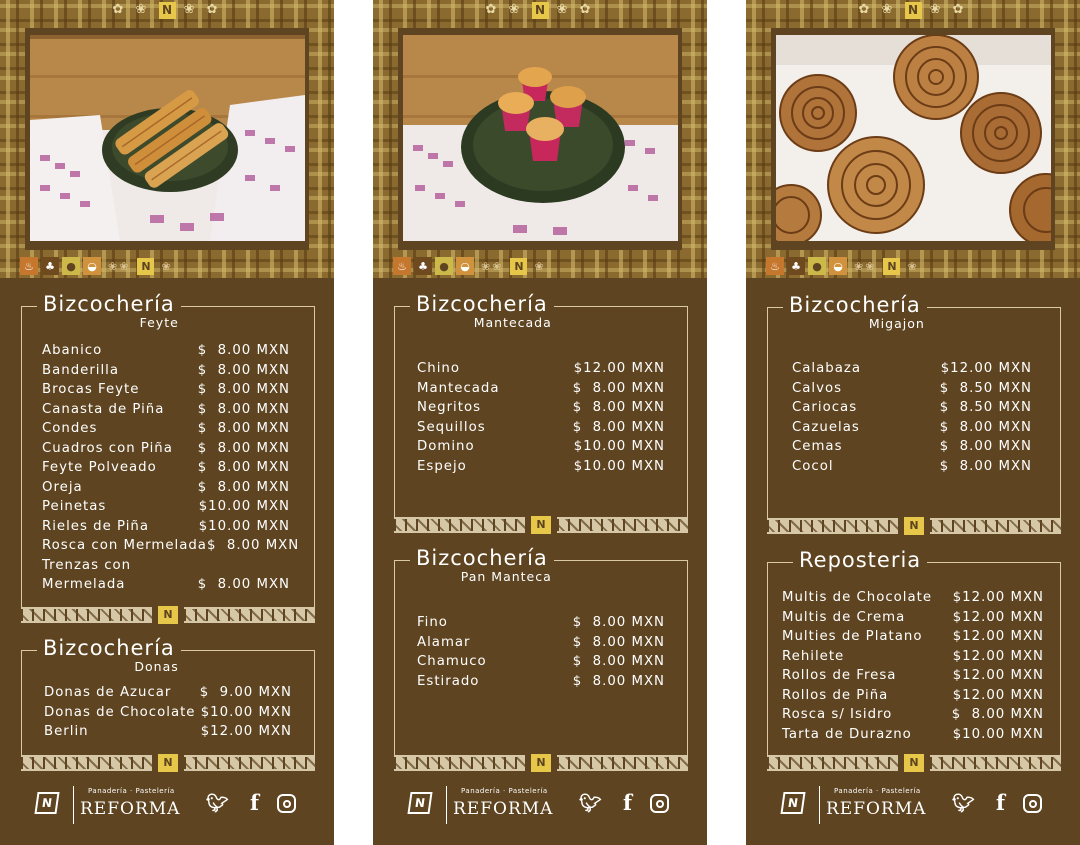 The height and width of the screenshot is (845, 1080). I want to click on item-name: Alamar, so click(444, 642).